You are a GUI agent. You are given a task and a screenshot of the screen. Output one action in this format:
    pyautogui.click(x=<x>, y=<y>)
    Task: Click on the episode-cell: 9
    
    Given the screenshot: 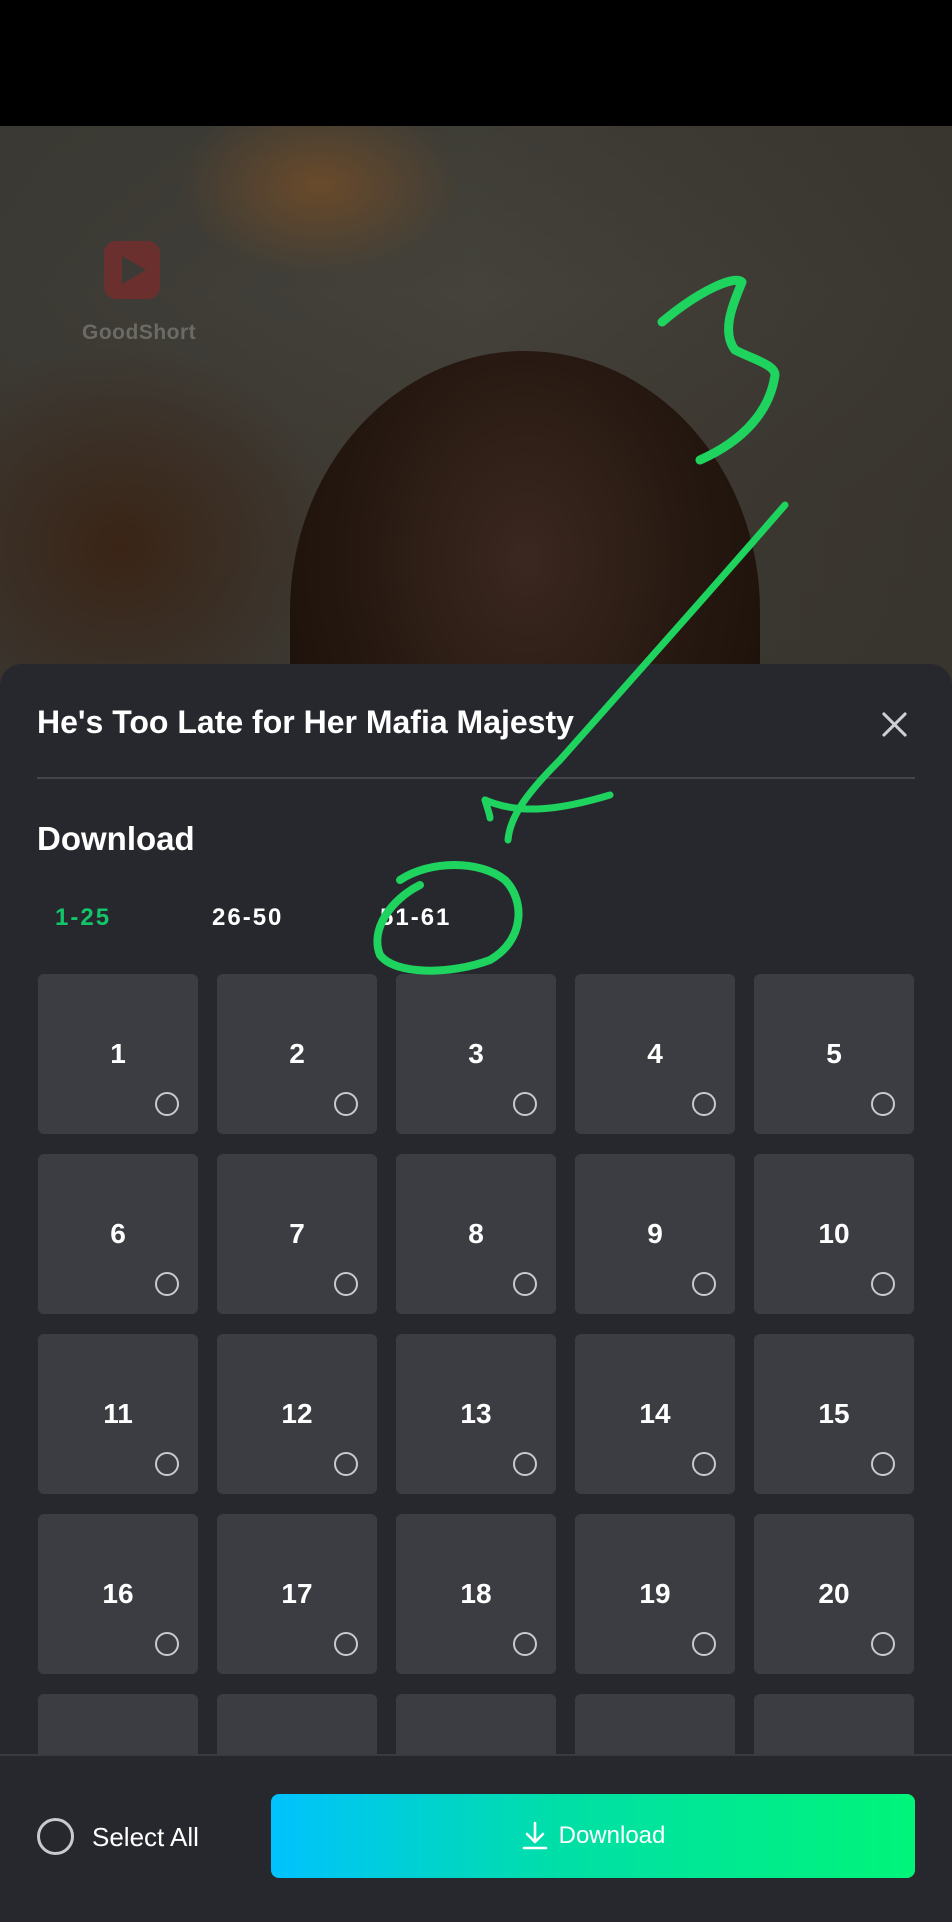 What is the action you would take?
    pyautogui.click(x=655, y=1234)
    